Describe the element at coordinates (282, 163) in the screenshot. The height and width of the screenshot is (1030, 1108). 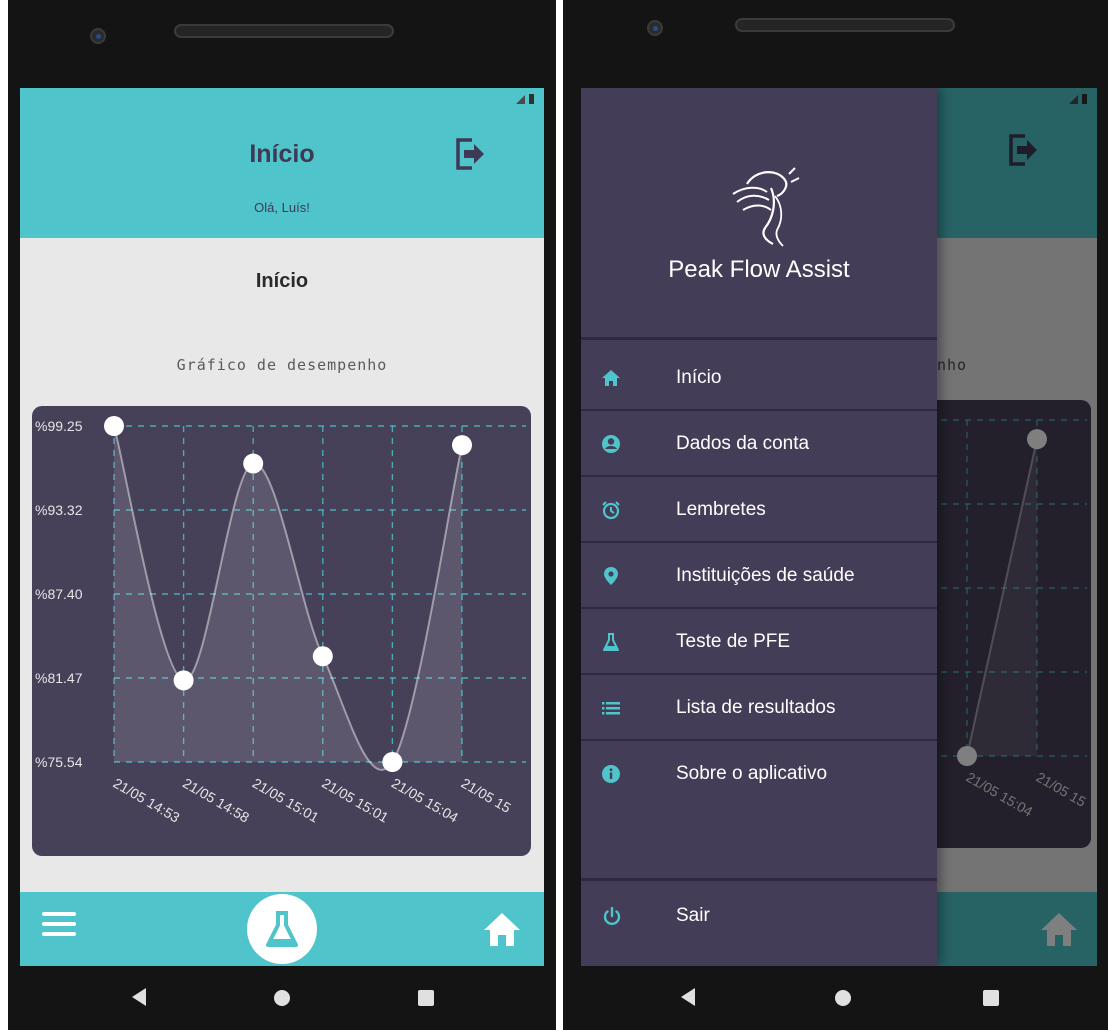
I see `app-bar: Início Olá, Luís!` at that location.